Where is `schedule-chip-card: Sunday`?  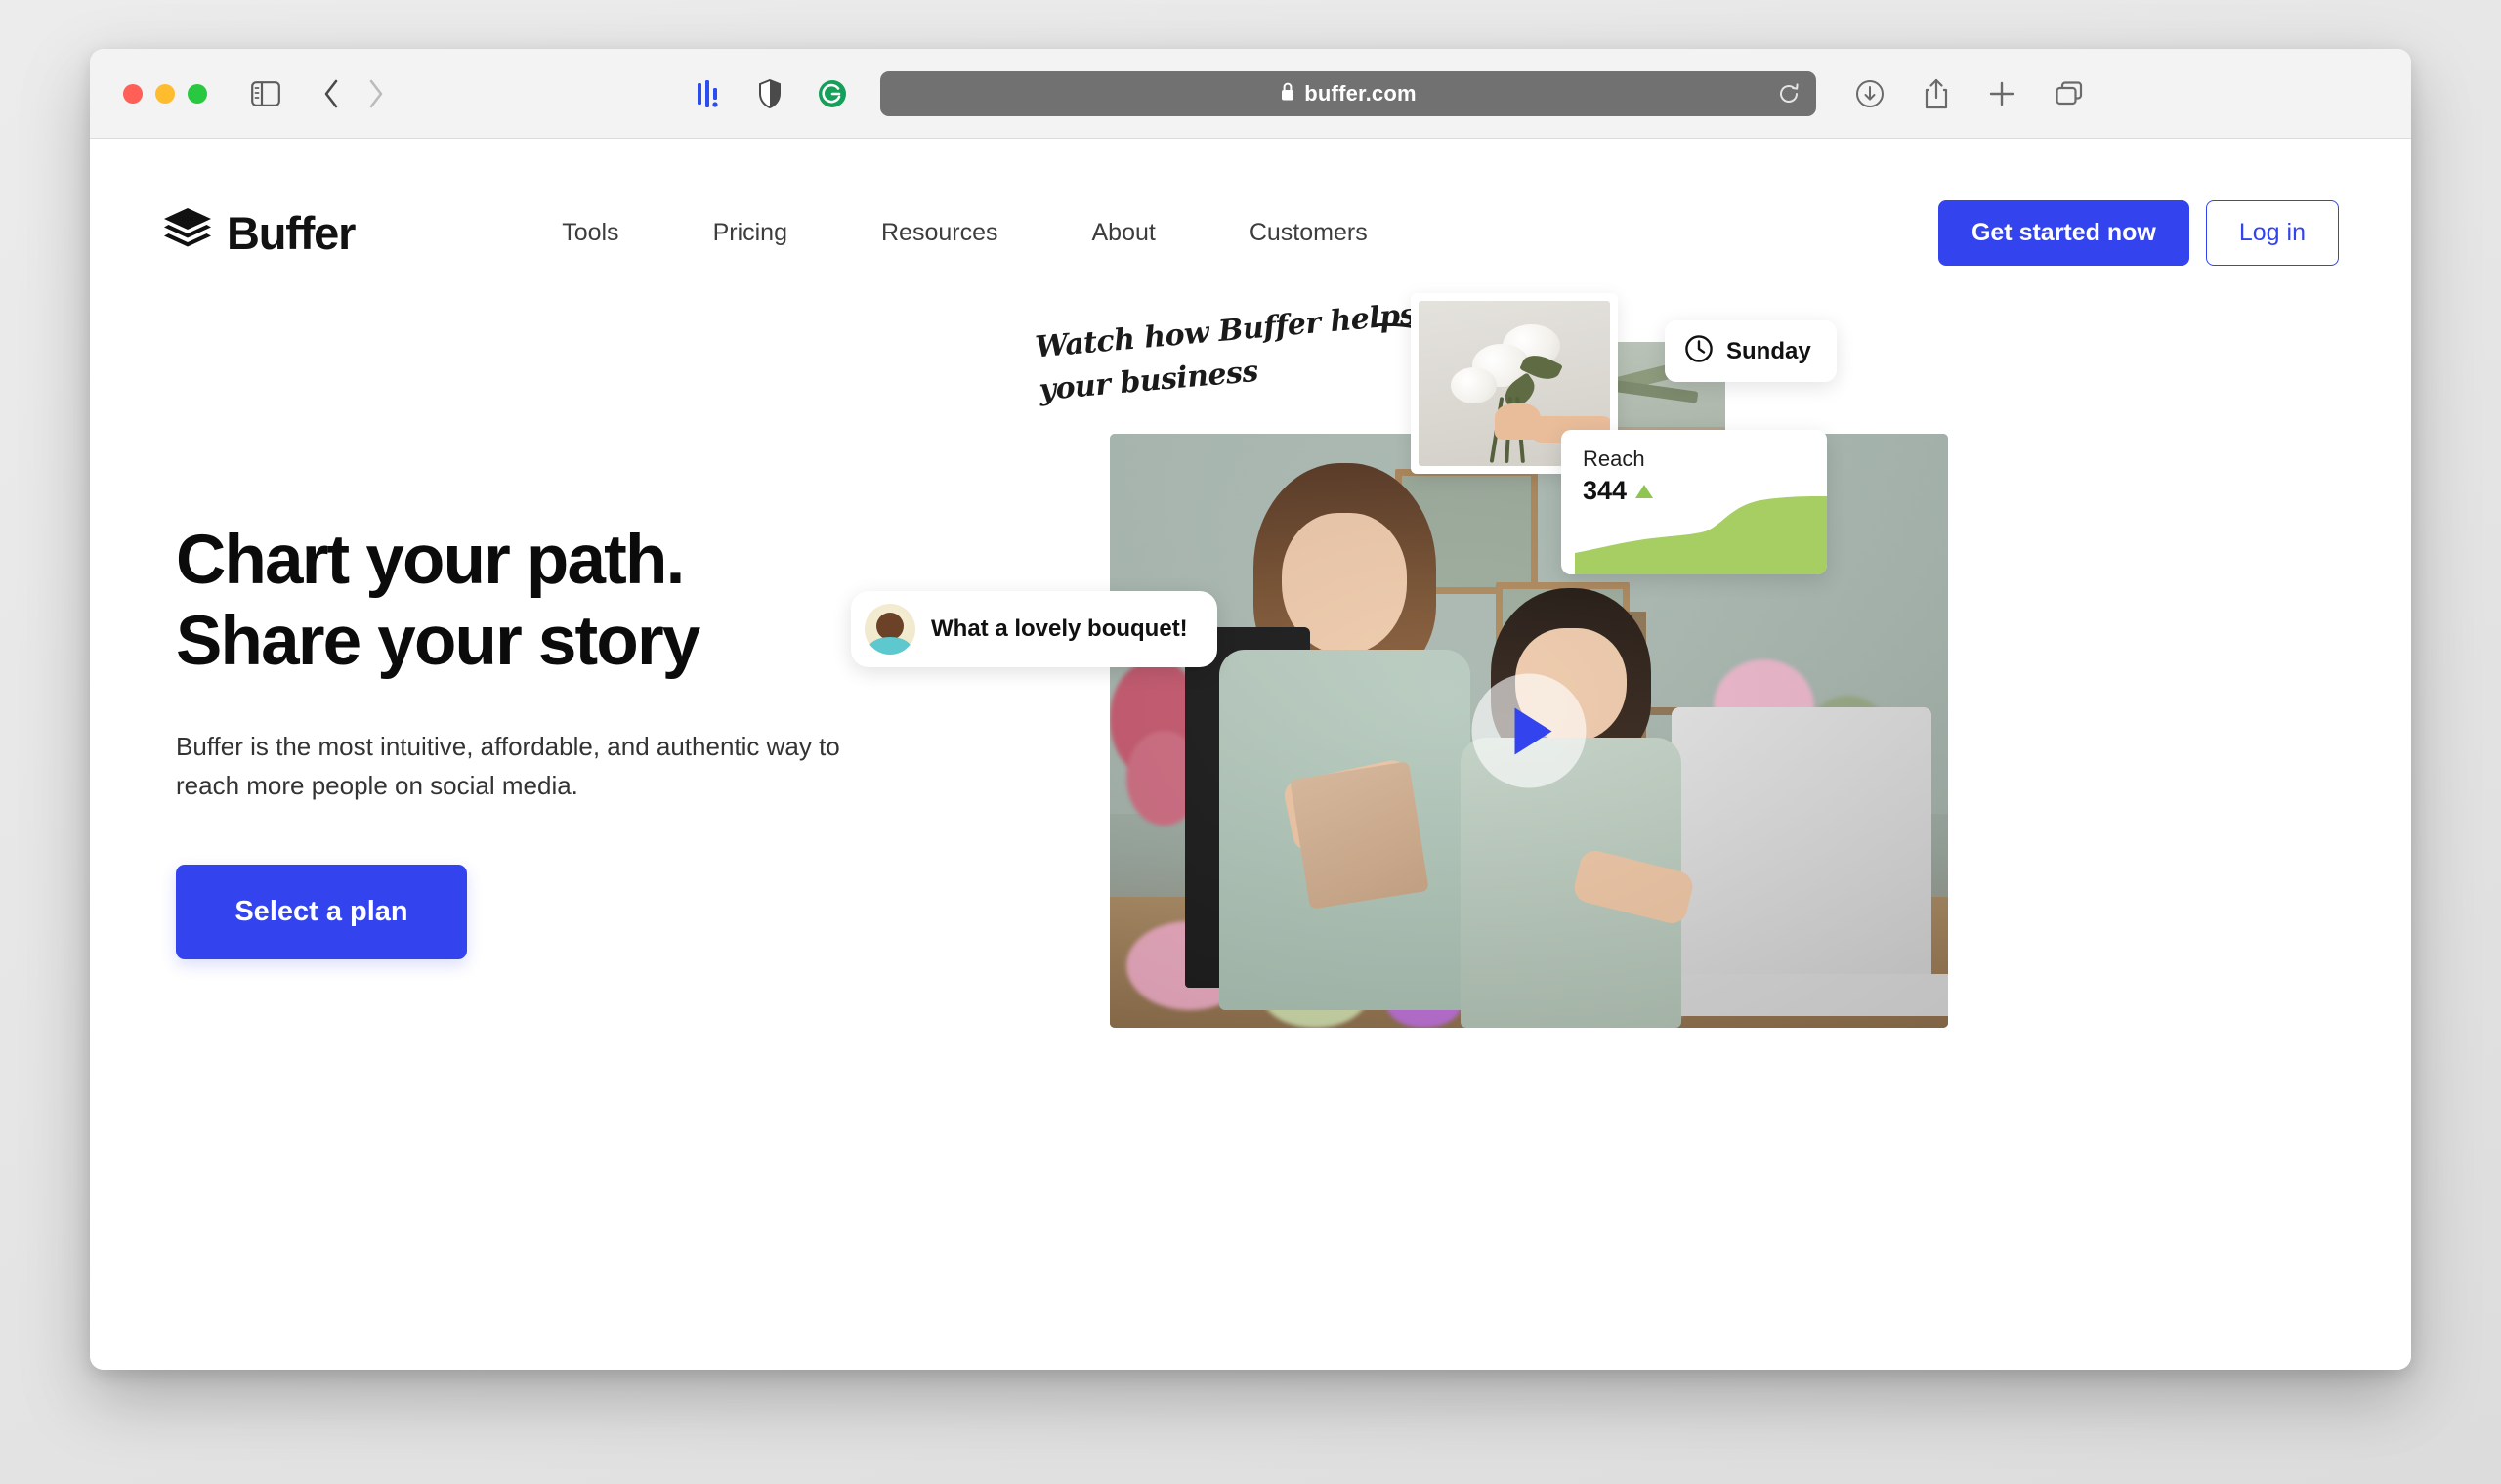
schedule-chip-card: Sunday is located at coordinates (1751, 351).